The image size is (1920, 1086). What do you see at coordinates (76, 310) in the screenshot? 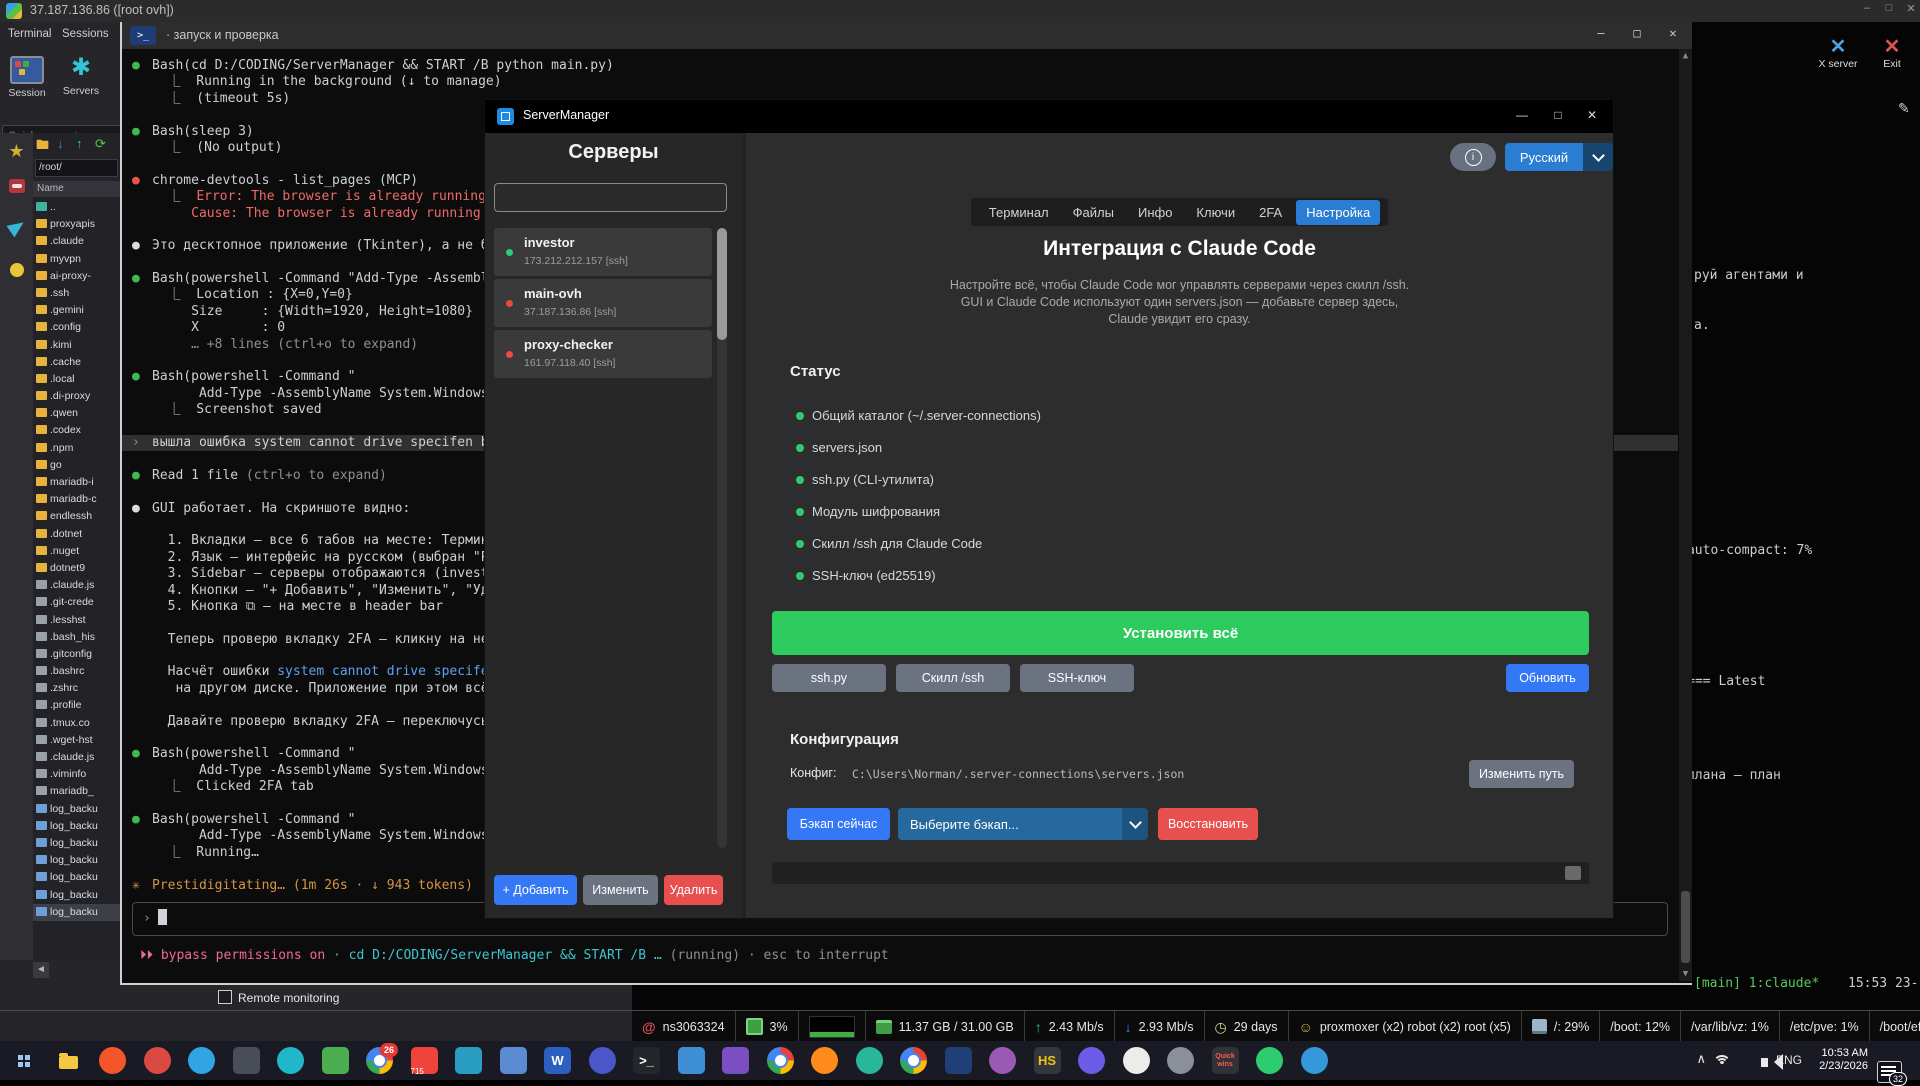
I see `file-row: .gemini` at bounding box center [76, 310].